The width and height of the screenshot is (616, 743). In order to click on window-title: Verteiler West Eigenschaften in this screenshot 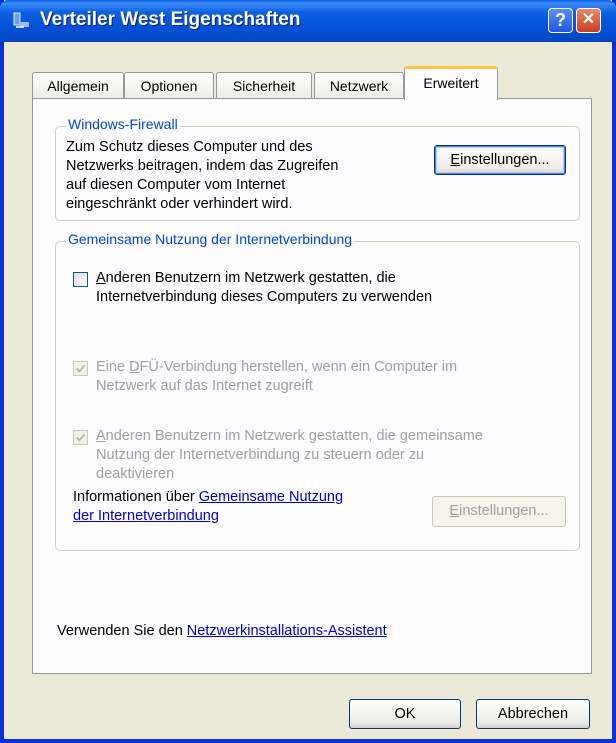, I will do `click(170, 19)`.